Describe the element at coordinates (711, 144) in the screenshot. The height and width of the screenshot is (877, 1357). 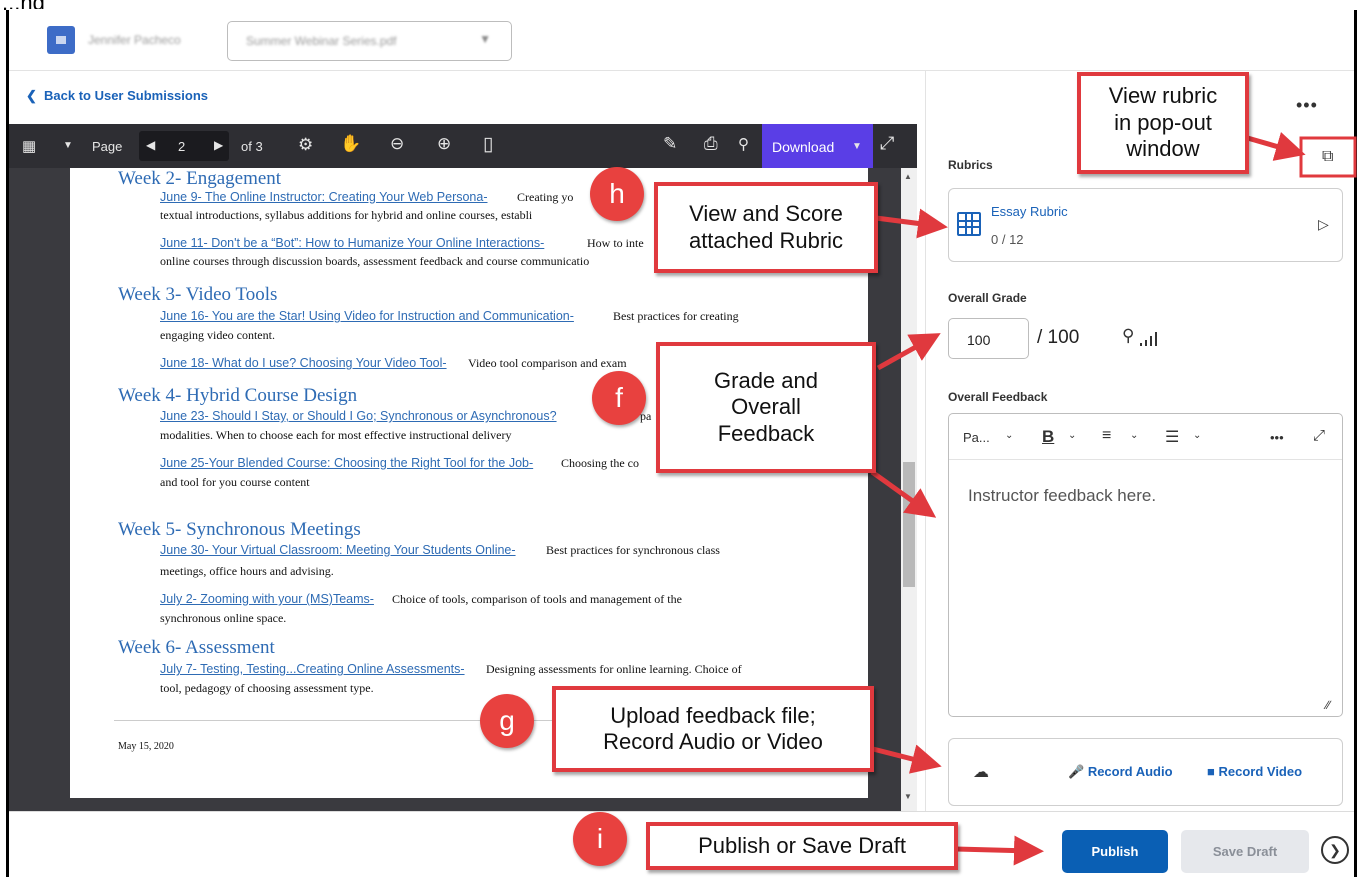
I see `print-icon: ⎙` at that location.